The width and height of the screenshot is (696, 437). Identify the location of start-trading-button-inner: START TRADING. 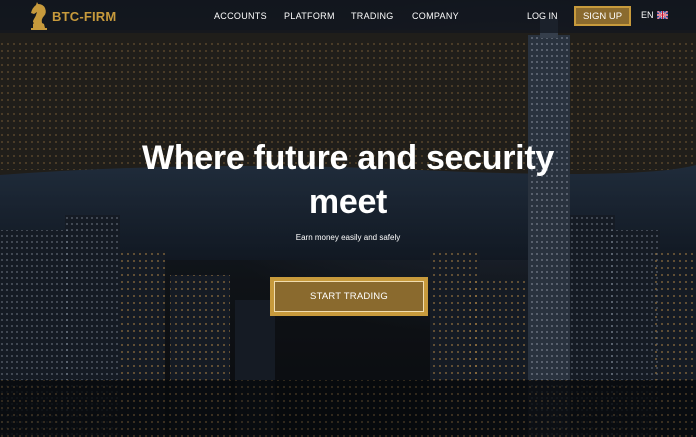
(349, 296).